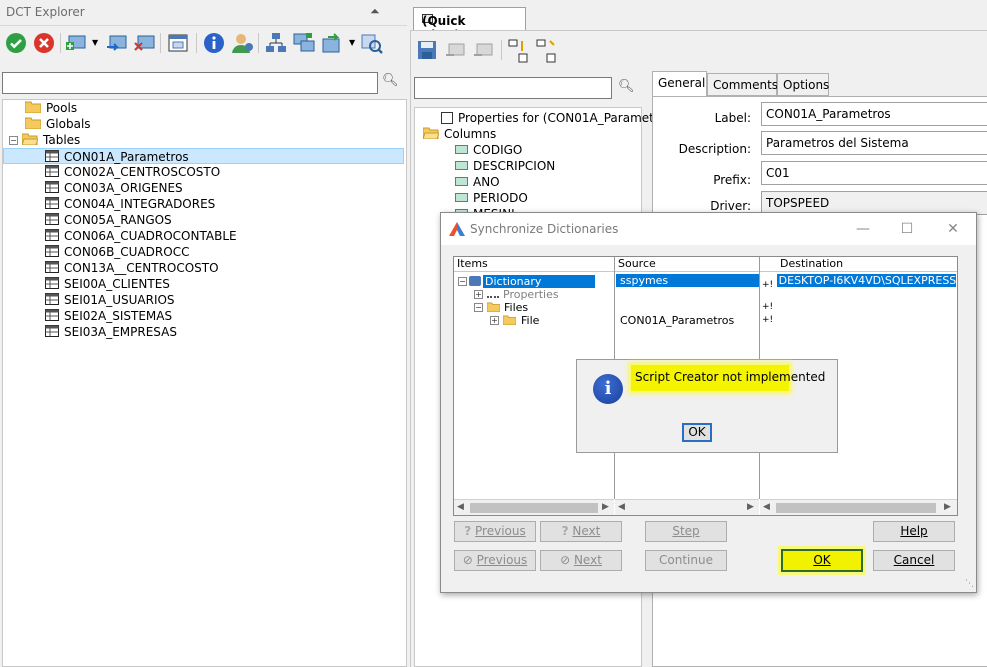 The width and height of the screenshot is (987, 667). Describe the element at coordinates (427, 50) in the screenshot. I see `save-icon` at that location.